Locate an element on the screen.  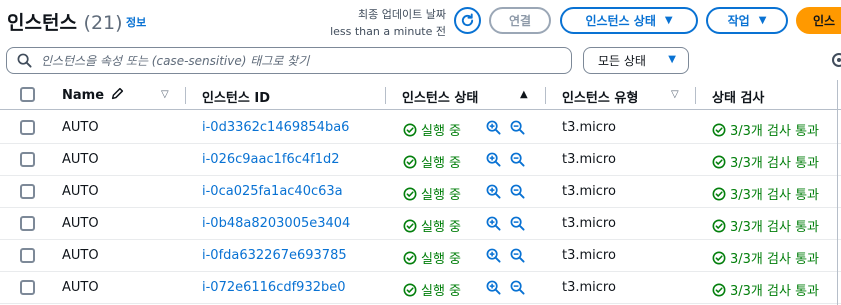
column-header-name: Name is located at coordinates (93, 95).